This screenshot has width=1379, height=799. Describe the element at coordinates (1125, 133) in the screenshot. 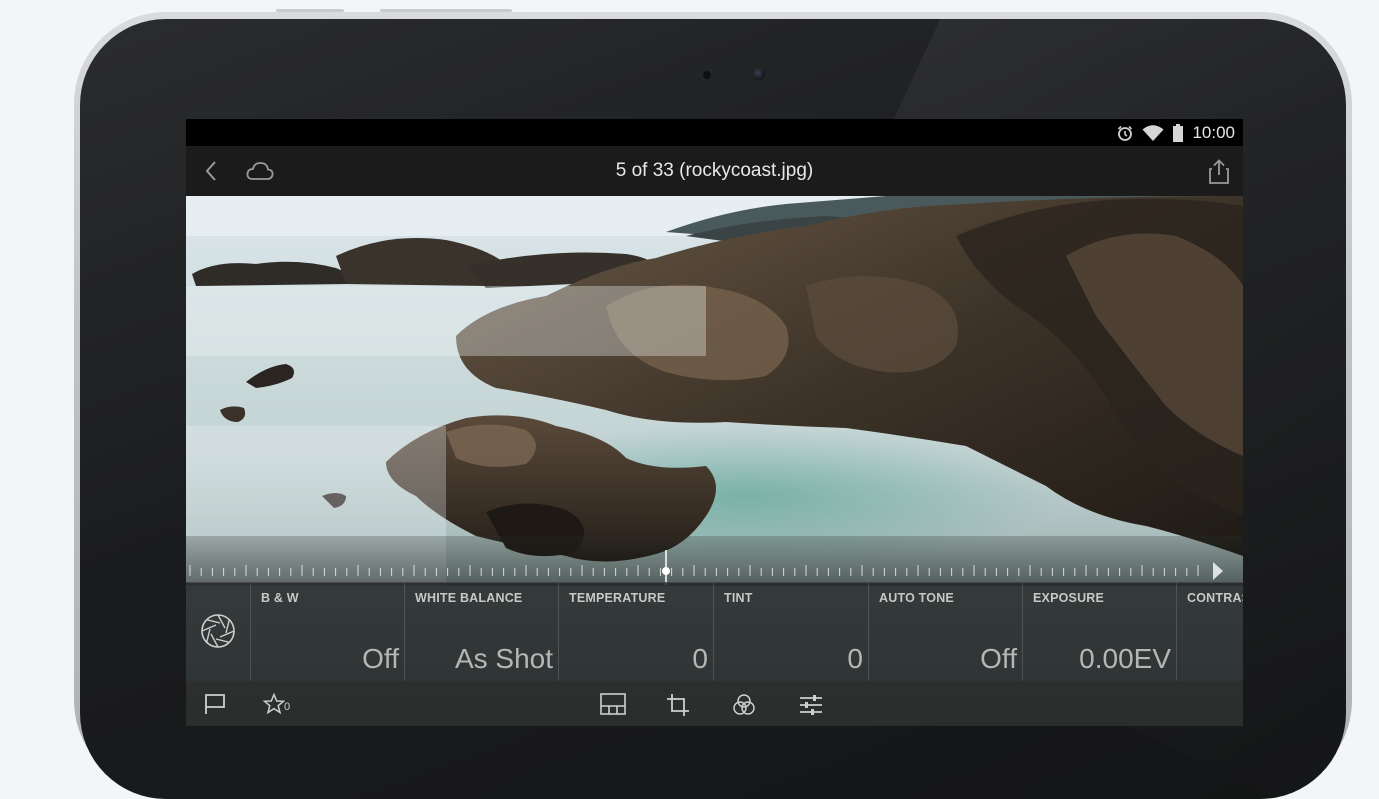

I see `alarm-icon` at that location.